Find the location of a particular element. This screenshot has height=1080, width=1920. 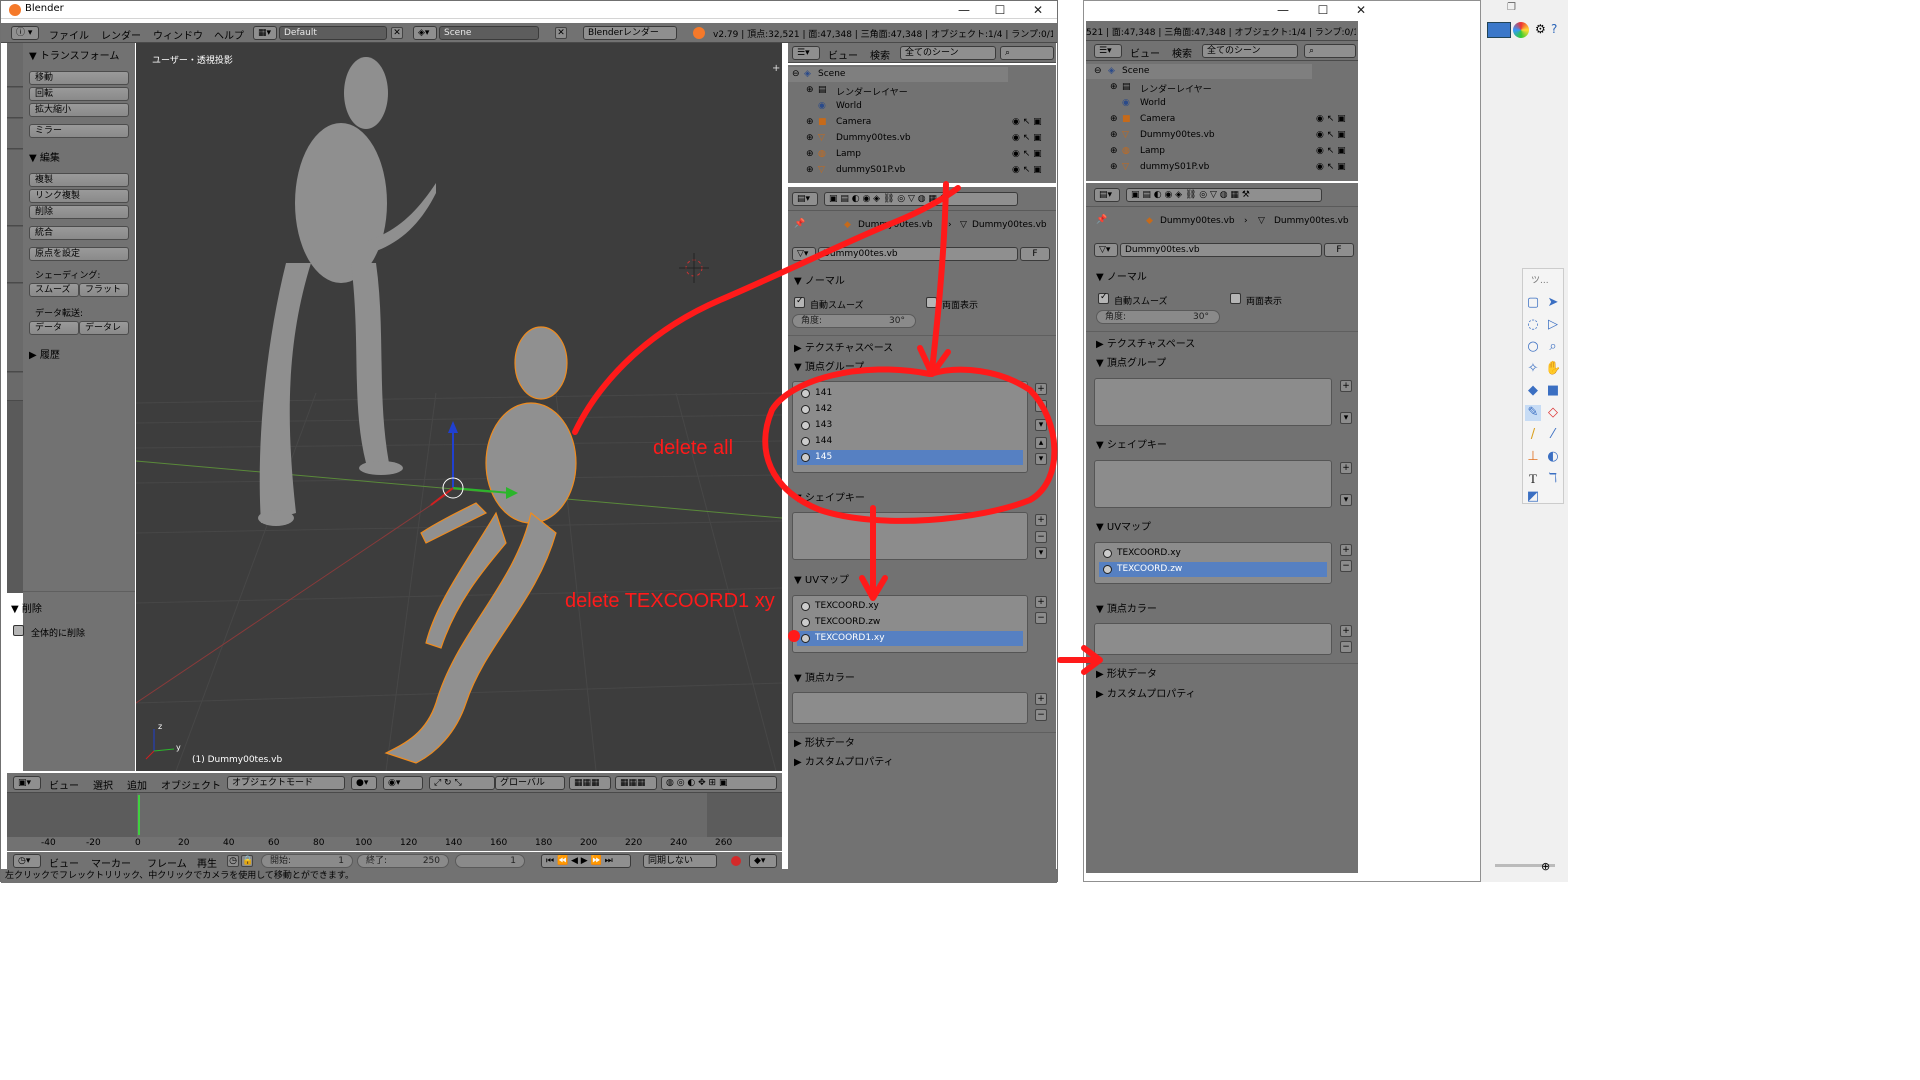

select-icon: ▷ is located at coordinates (1553, 325).